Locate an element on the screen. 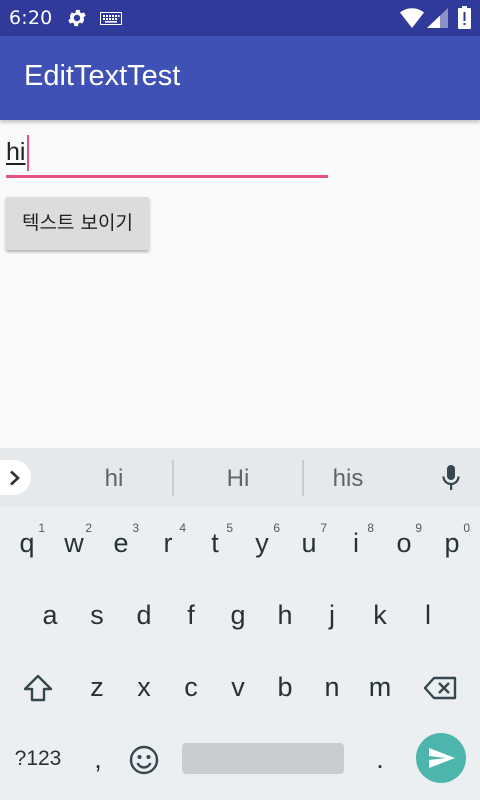  key-label: y is located at coordinates (262, 543).